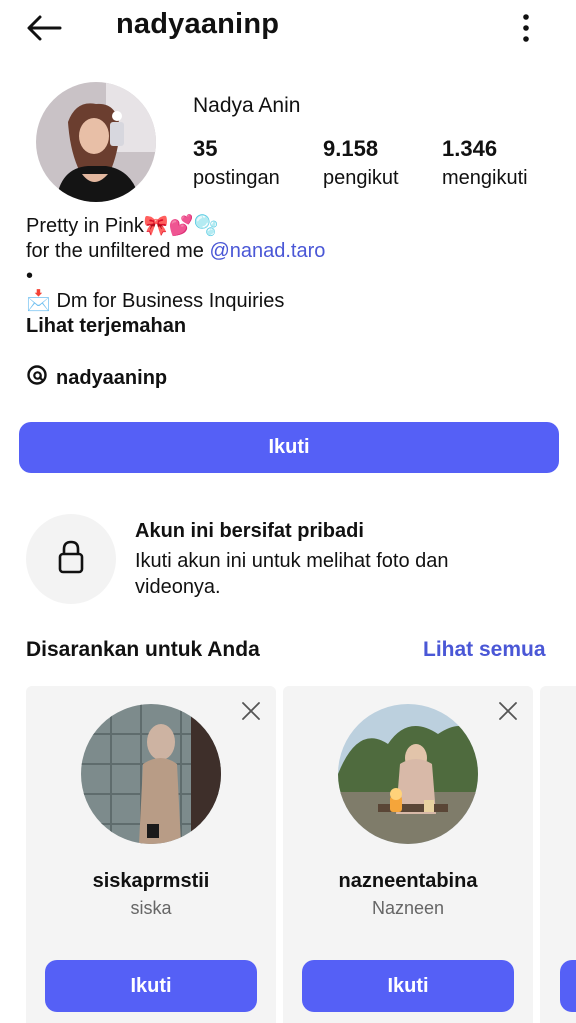  I want to click on suggestion-username: siskaprmstii, so click(151, 881).